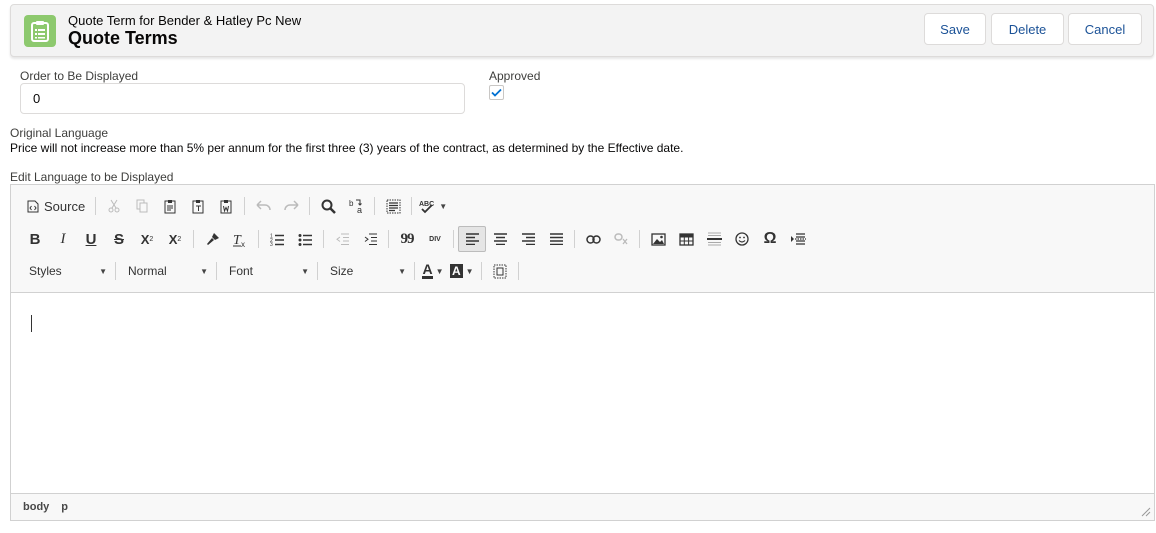 This screenshot has width=1156, height=533. I want to click on smiley-icon, so click(742, 239).